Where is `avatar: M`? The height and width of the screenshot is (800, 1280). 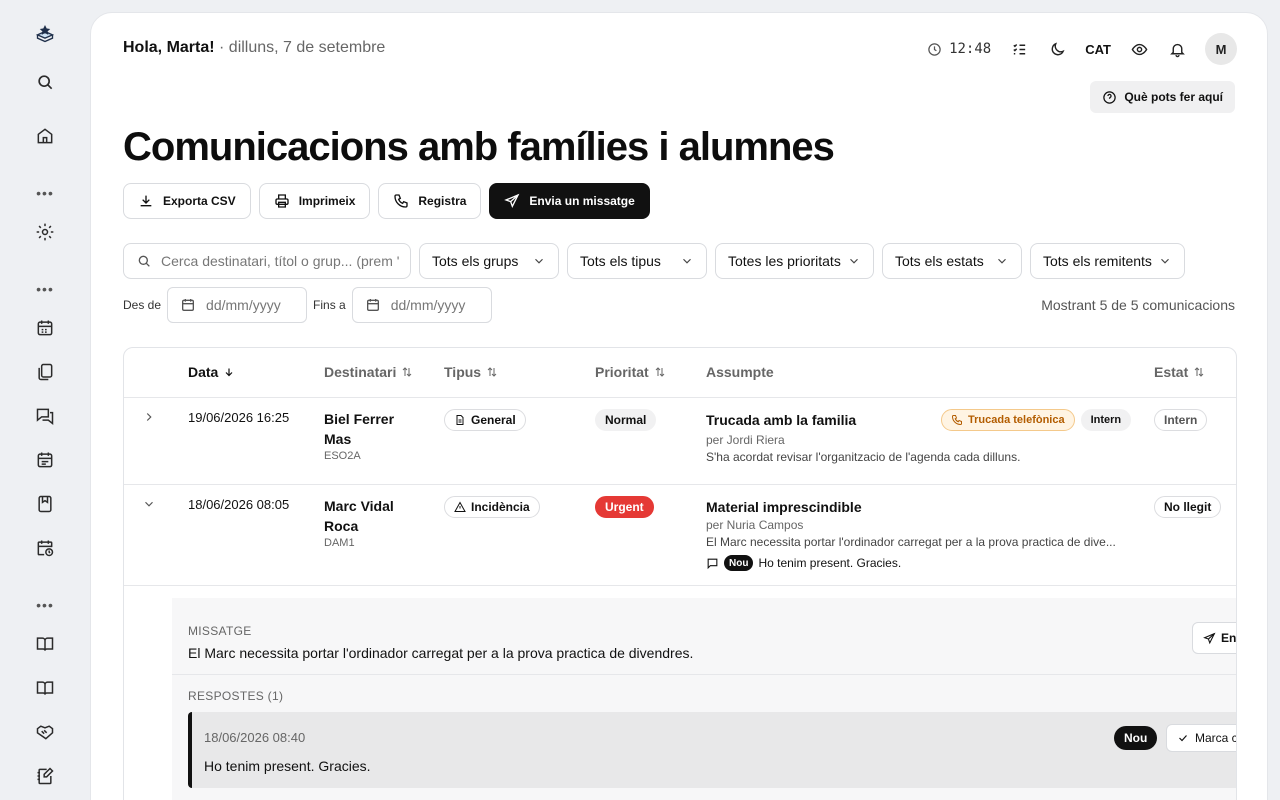 avatar: M is located at coordinates (1221, 49).